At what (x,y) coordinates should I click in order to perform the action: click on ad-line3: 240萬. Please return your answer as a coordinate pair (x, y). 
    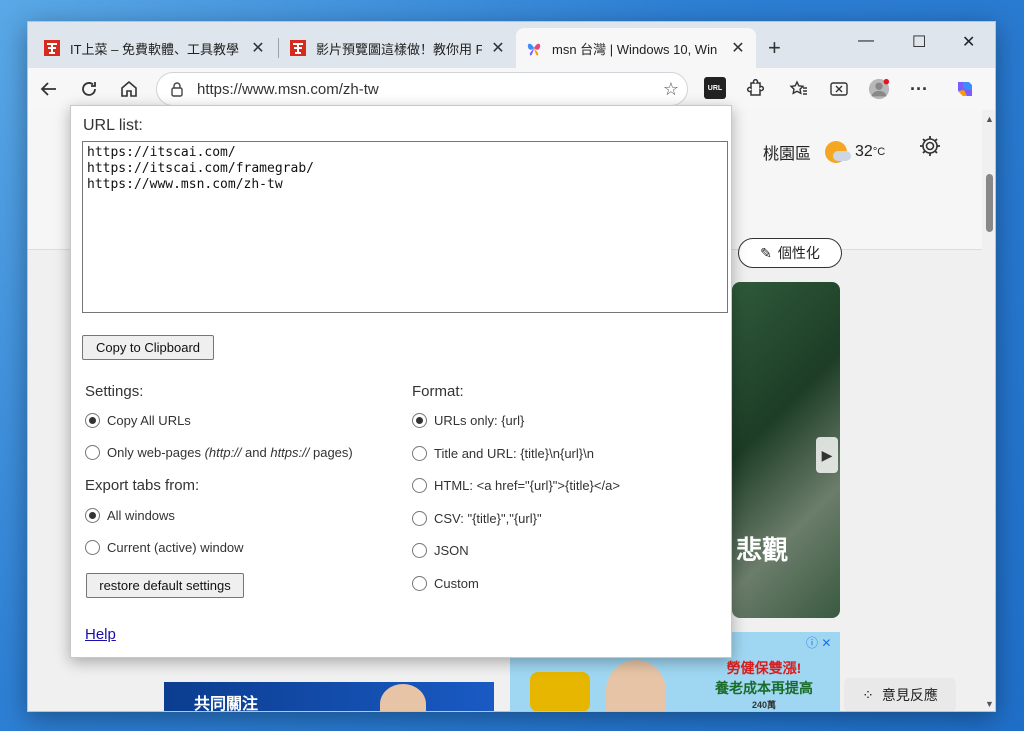
    Looking at the image, I should click on (764, 705).